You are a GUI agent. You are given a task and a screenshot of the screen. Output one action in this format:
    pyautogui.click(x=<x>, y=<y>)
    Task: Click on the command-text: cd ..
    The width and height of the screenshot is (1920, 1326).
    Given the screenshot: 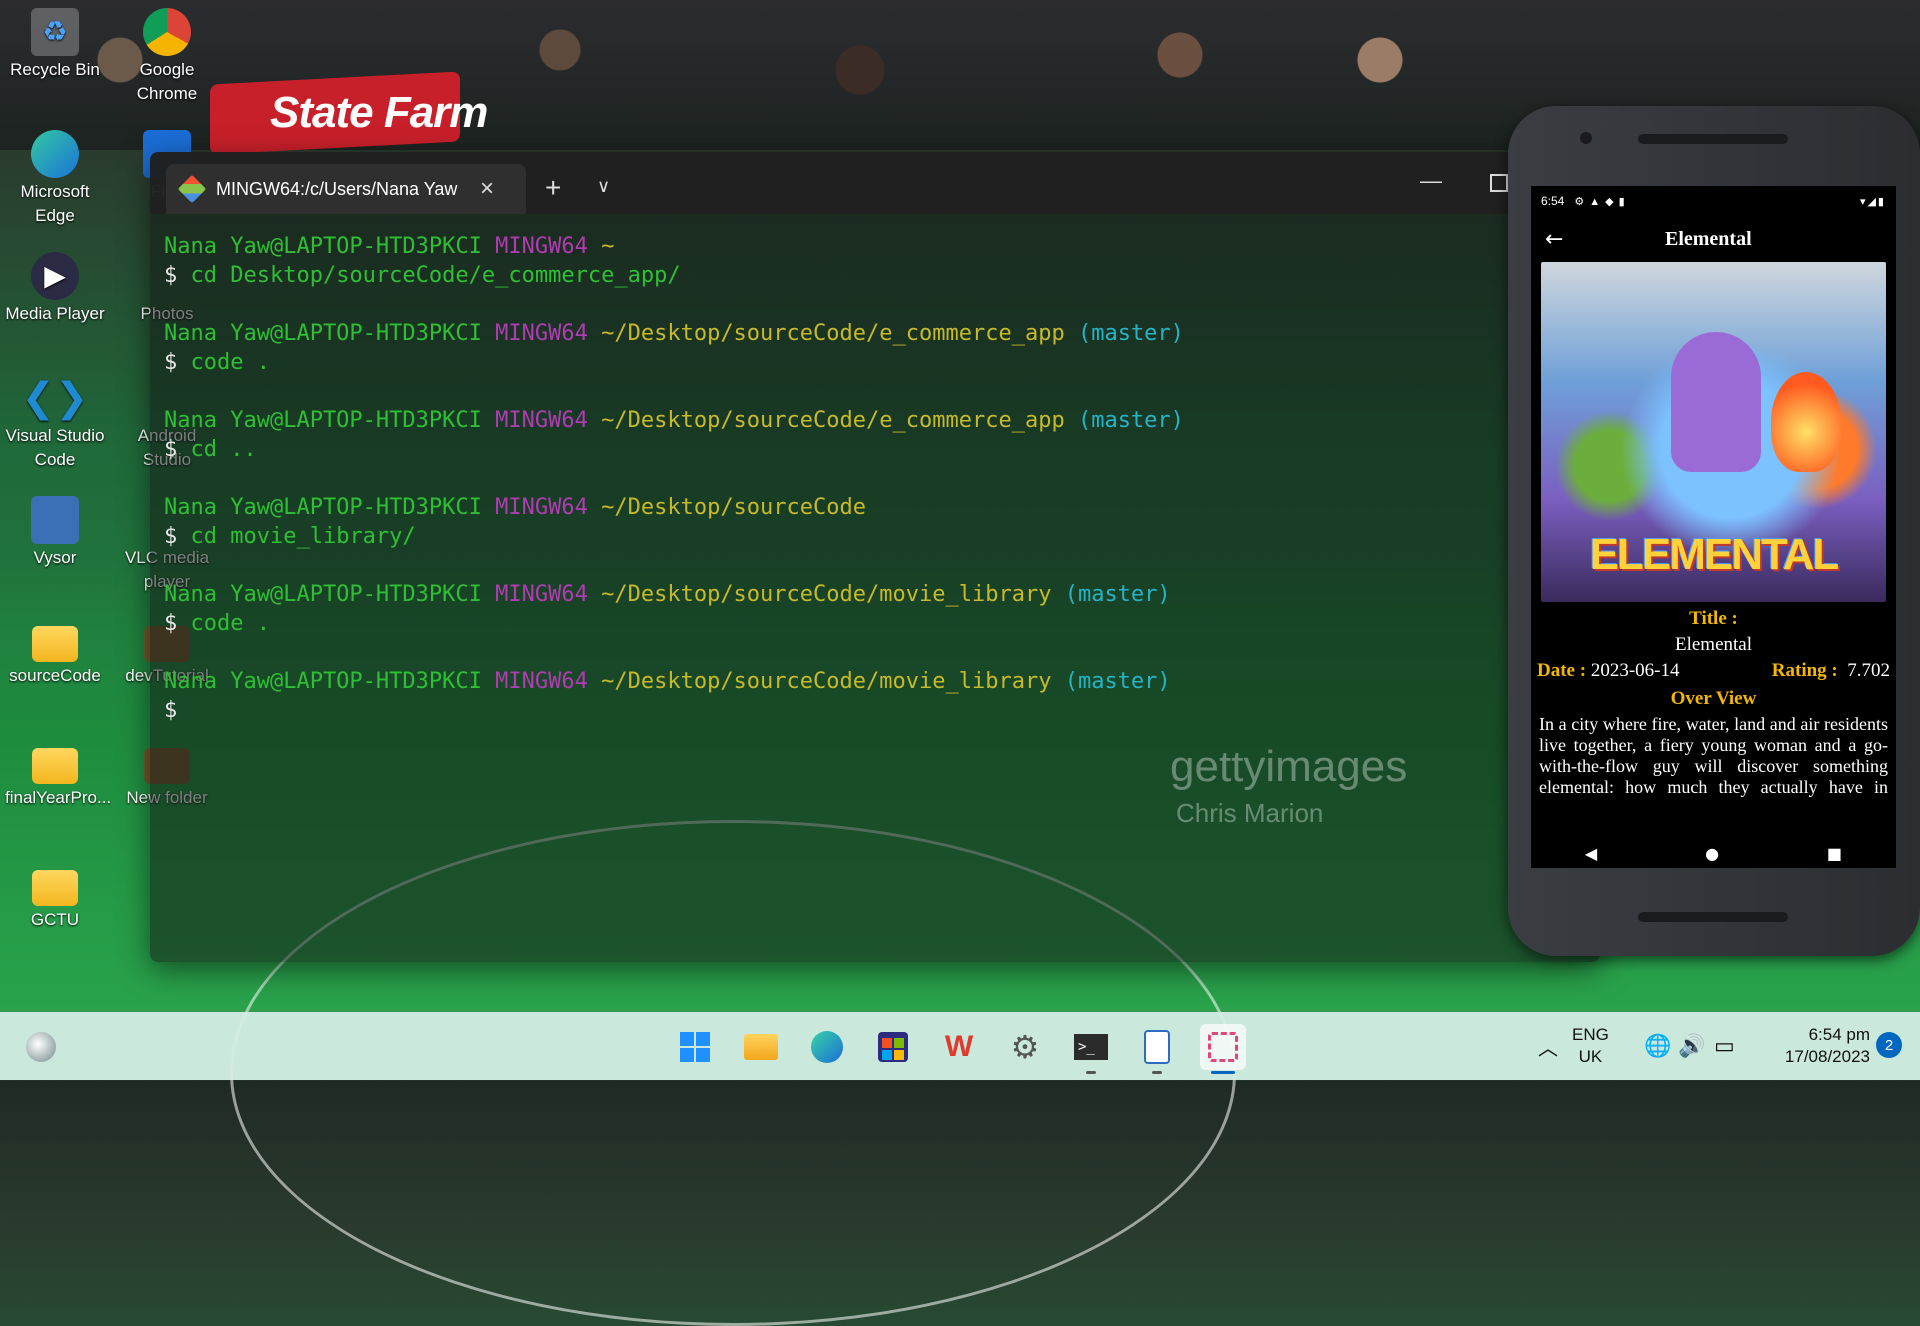 What is the action you would take?
    pyautogui.click(x=223, y=449)
    